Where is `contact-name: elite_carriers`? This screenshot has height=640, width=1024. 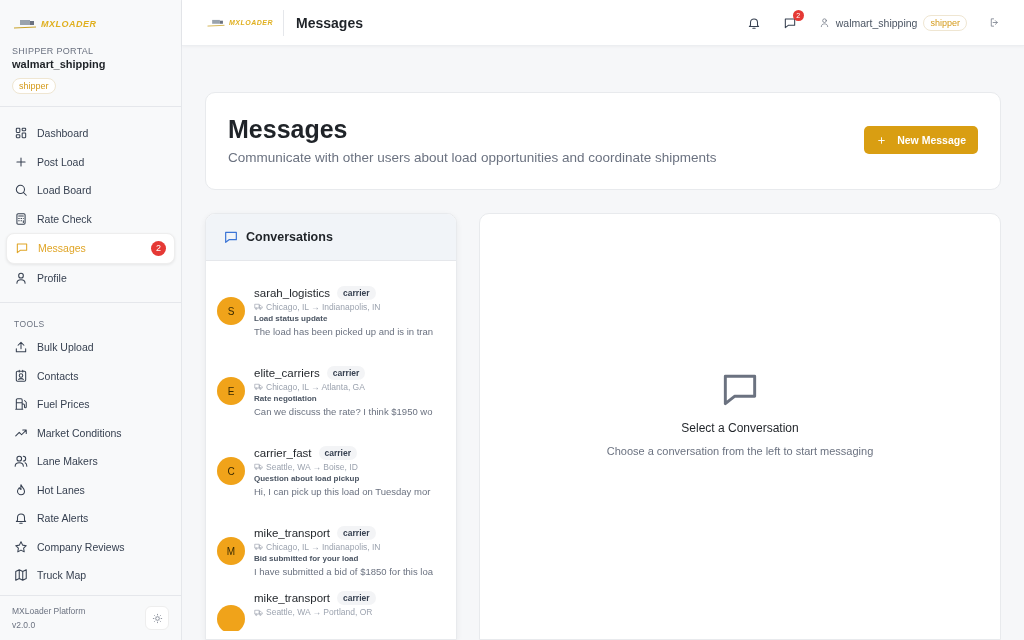 contact-name: elite_carriers is located at coordinates (287, 372).